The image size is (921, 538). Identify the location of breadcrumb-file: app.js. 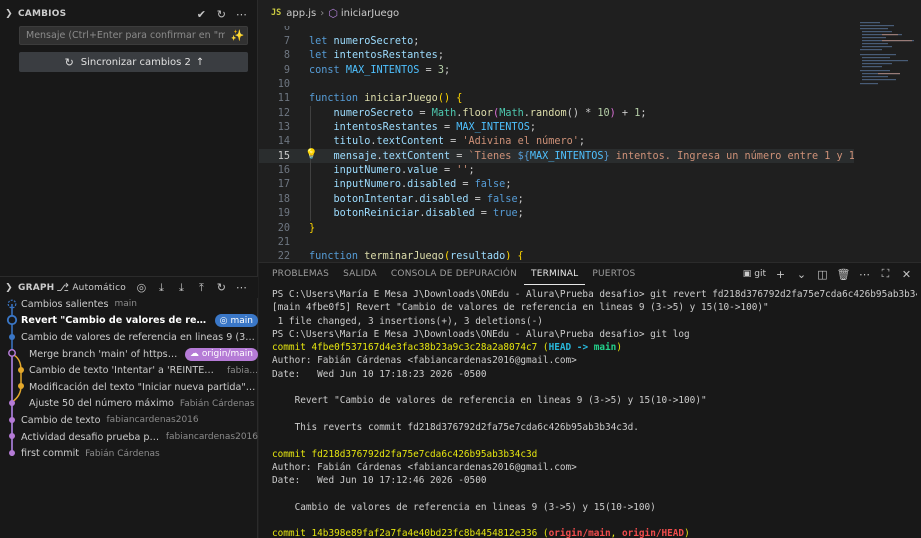
(301, 13).